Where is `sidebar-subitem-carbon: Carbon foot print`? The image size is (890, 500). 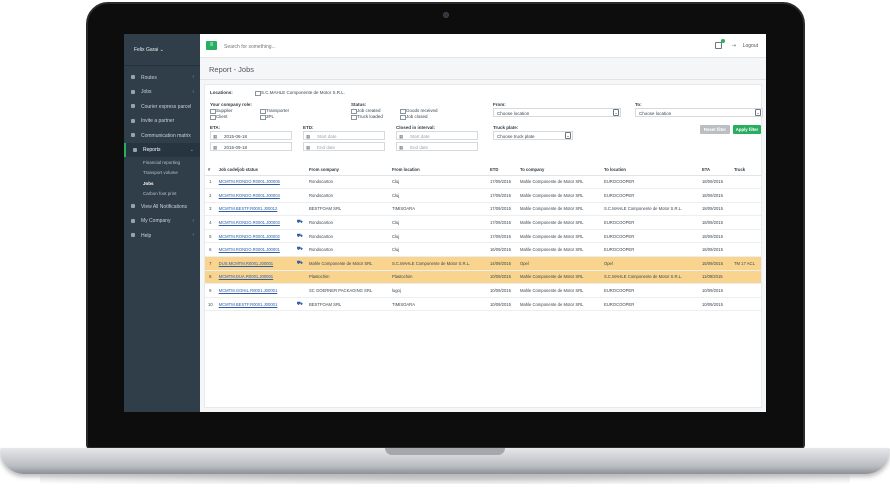 sidebar-subitem-carbon: Carbon foot print is located at coordinates (162, 194).